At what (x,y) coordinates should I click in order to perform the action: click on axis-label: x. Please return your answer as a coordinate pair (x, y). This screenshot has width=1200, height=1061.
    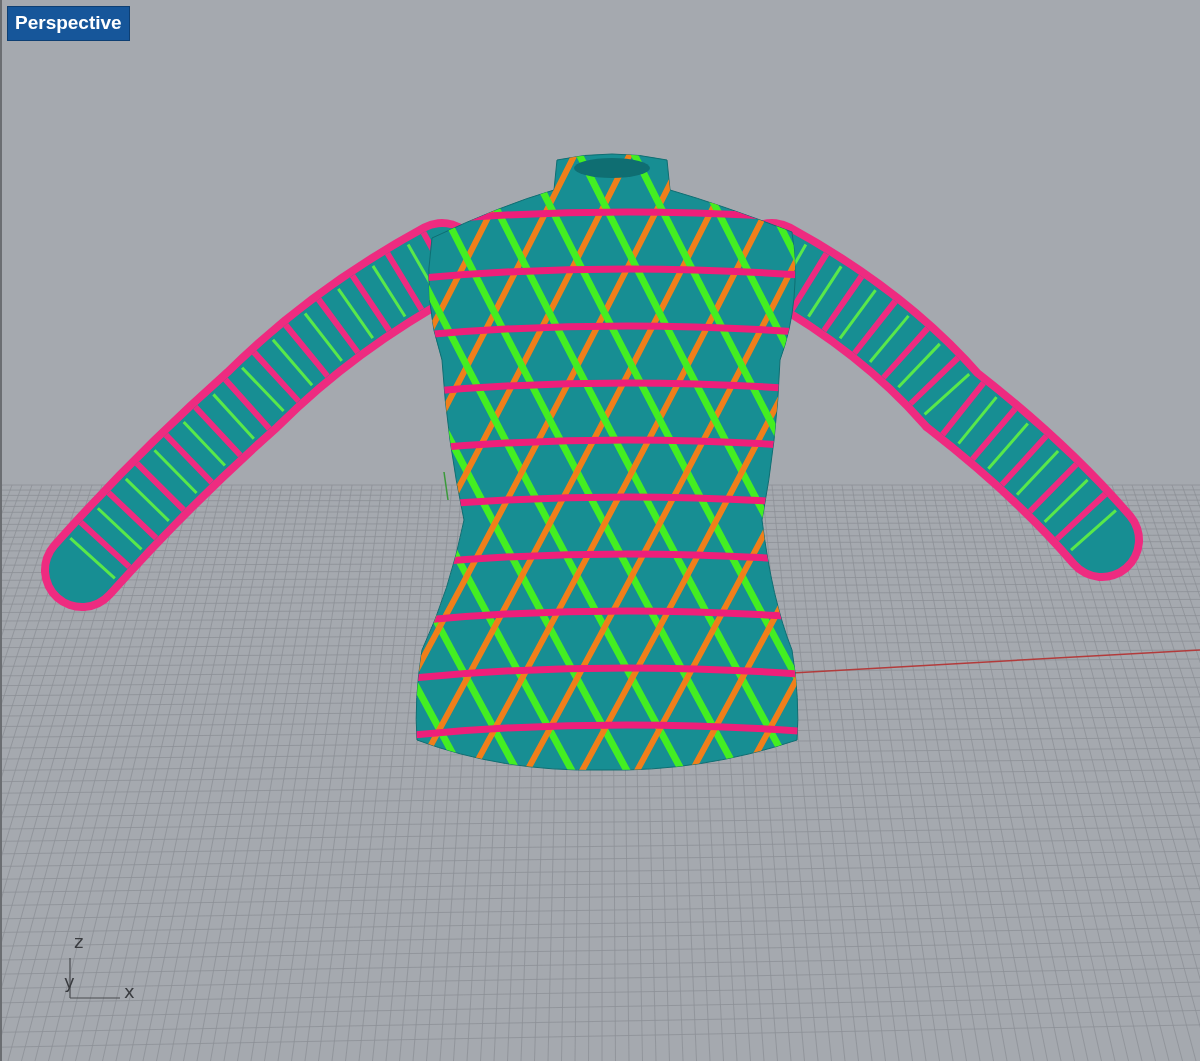
    Looking at the image, I should click on (129, 991).